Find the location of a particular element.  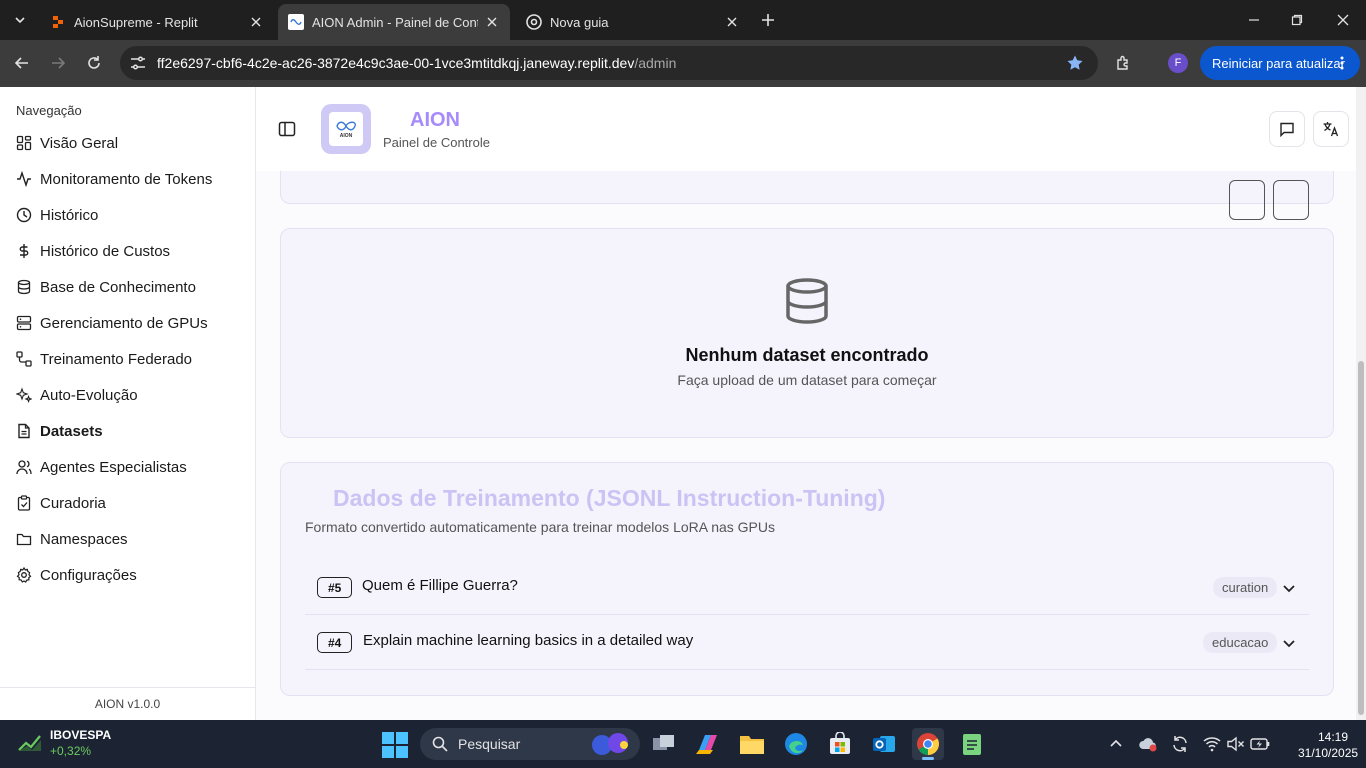

dollar-icon is located at coordinates (24, 251).